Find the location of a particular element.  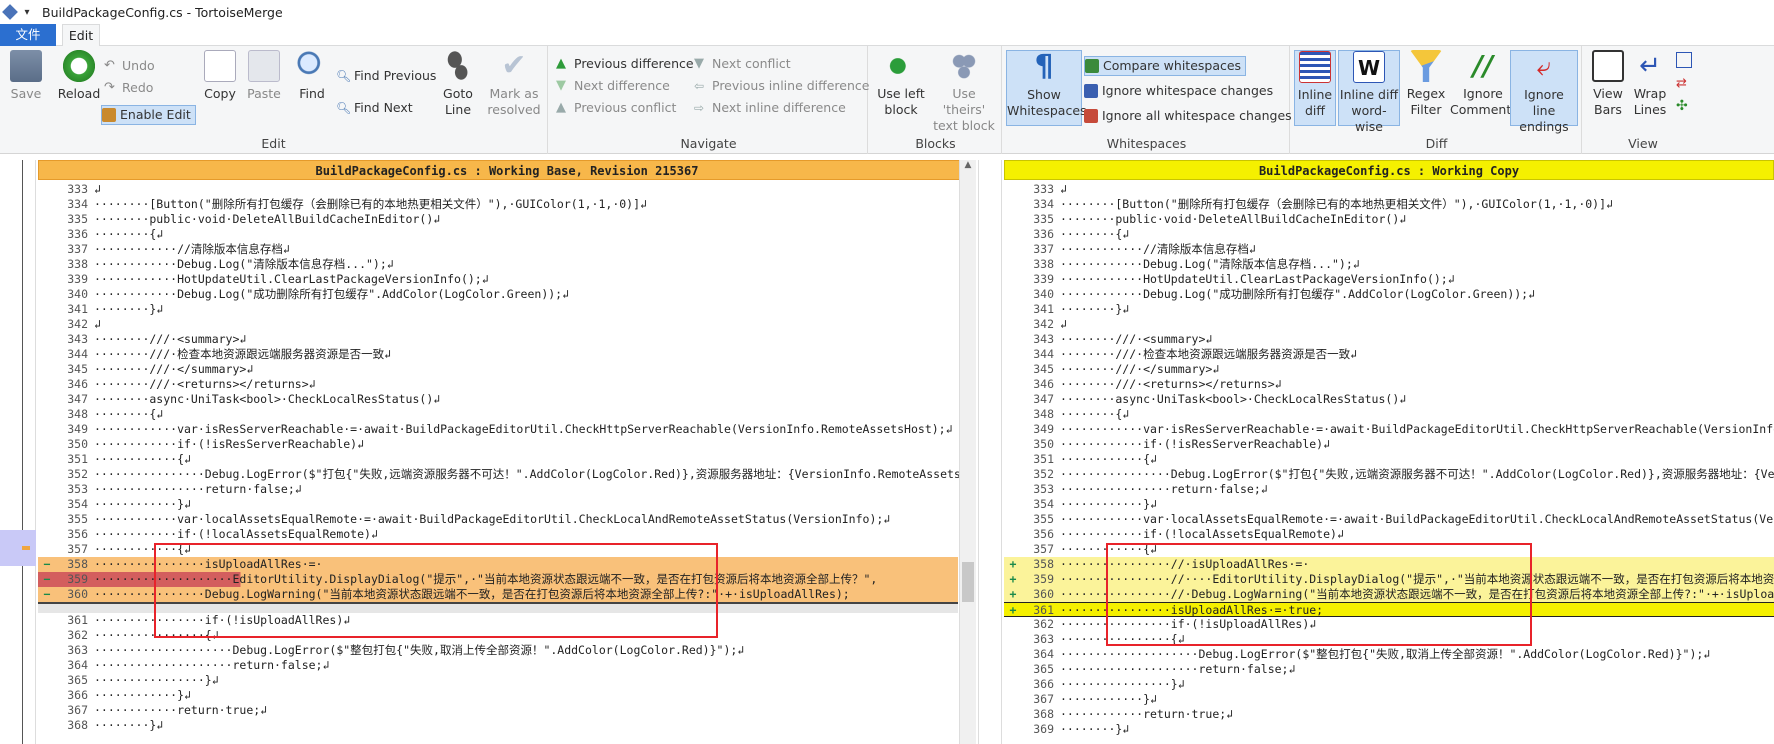

next-conflict-button: ▼ Next conflict is located at coordinates (742, 64).